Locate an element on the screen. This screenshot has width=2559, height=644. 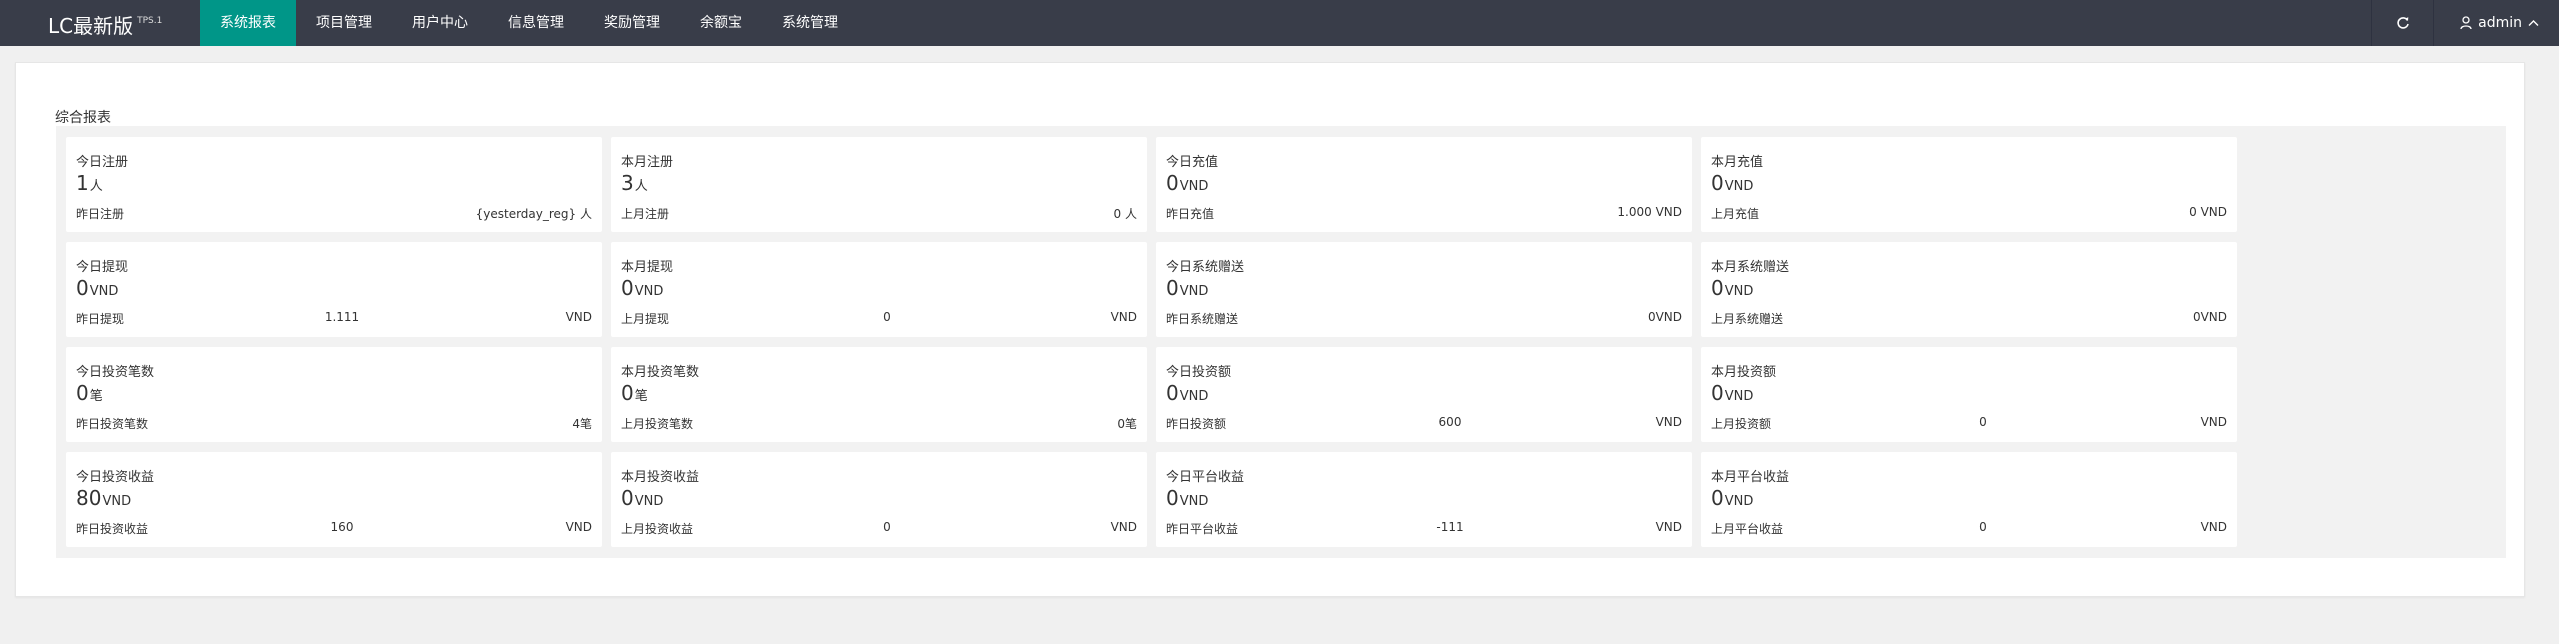
stat-card: 今日投资笔数 0笔 昨日投资笔数 4笔 is located at coordinates (334, 394).